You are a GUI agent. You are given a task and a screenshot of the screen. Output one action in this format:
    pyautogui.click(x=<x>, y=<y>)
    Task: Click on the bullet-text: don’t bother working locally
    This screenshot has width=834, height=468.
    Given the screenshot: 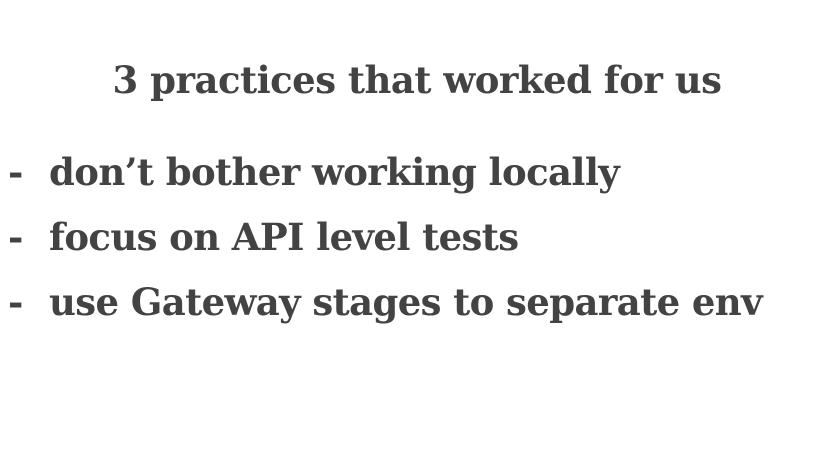 What is the action you would take?
    pyautogui.click(x=334, y=172)
    